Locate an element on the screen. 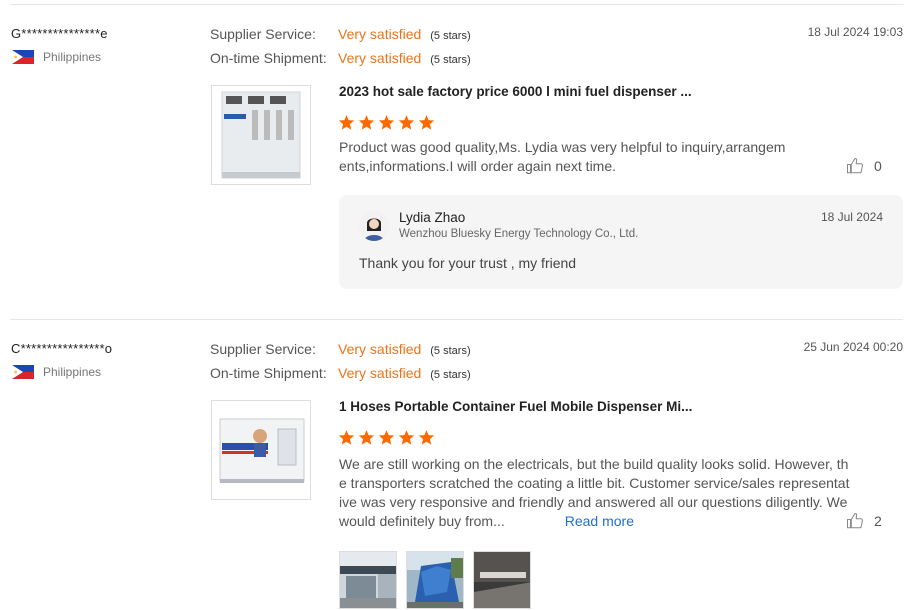  review-date: 18 Jul 2024 19:03 is located at coordinates (855, 32).